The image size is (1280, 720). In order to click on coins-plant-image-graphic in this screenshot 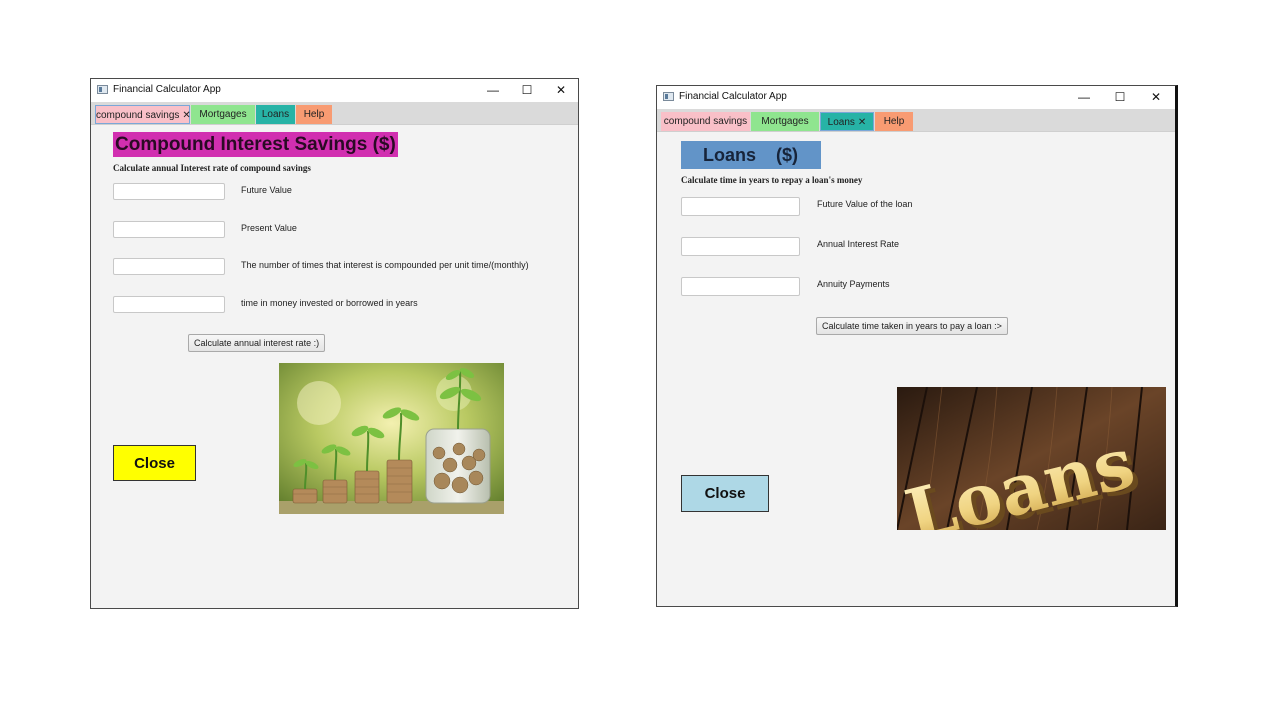, I will do `click(391, 438)`.